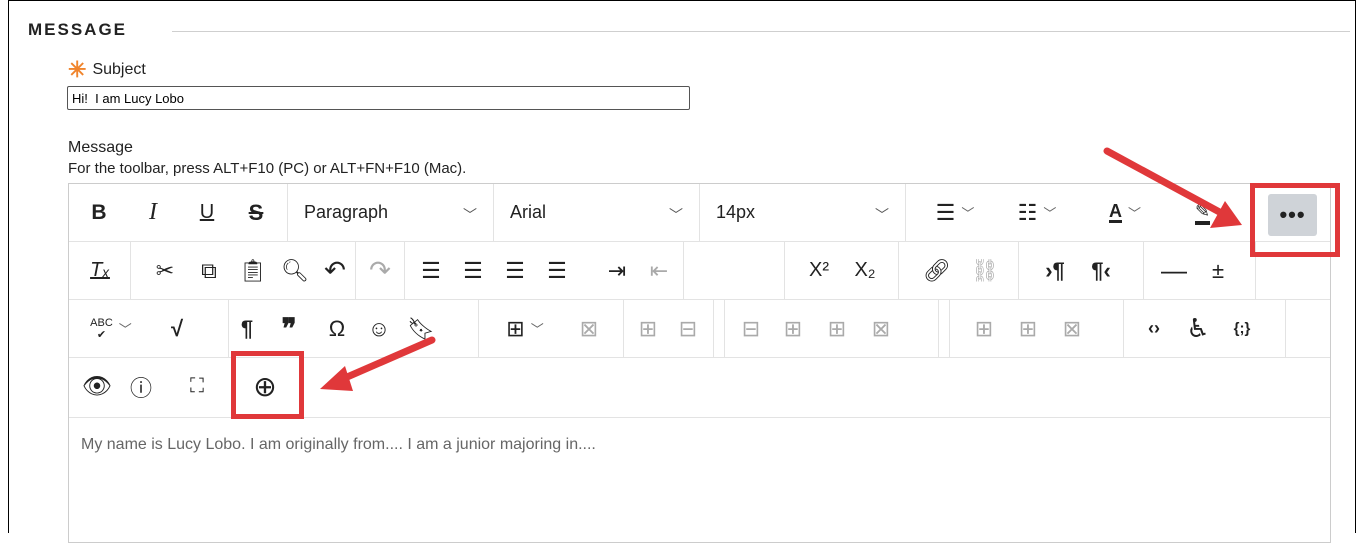 This screenshot has width=1359, height=543. Describe the element at coordinates (111, 328) in the screenshot. I see `spellcheck-button: ABC ✔ ﹀` at that location.